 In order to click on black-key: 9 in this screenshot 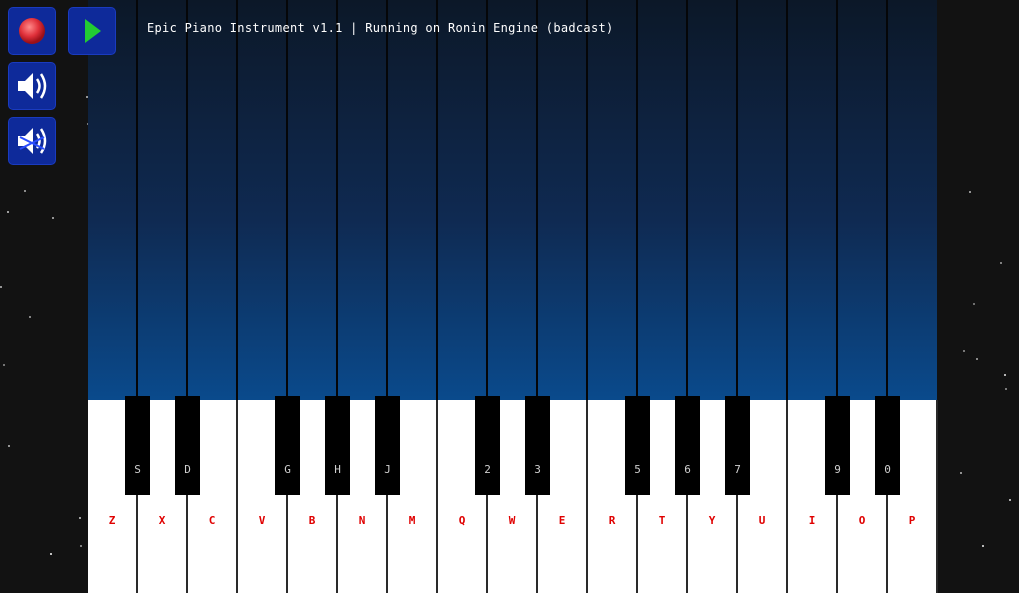, I will do `click(837, 445)`.